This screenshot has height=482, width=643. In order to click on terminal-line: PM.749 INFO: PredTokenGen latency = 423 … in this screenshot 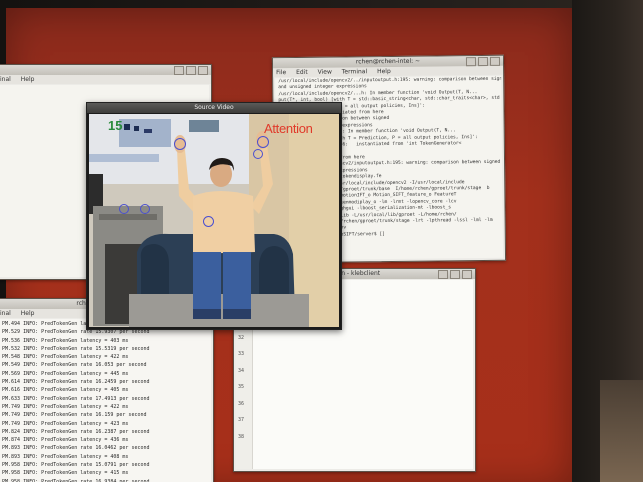, I will do `click(65, 423)`.